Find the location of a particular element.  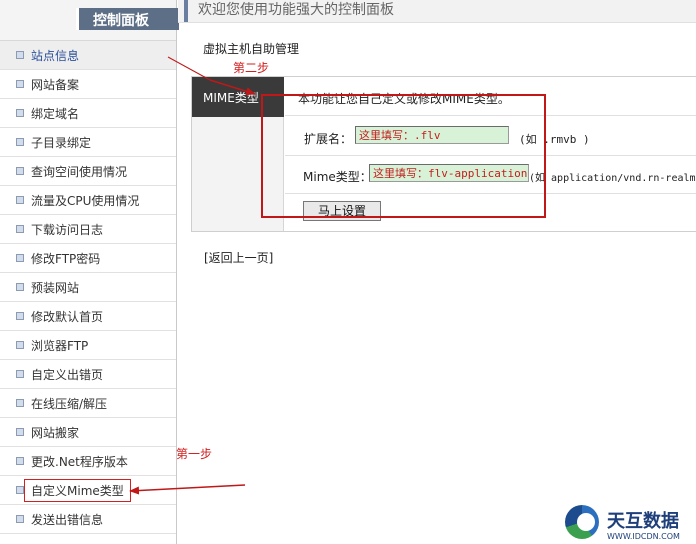

annotation-arrows is located at coordinates (192, 275).